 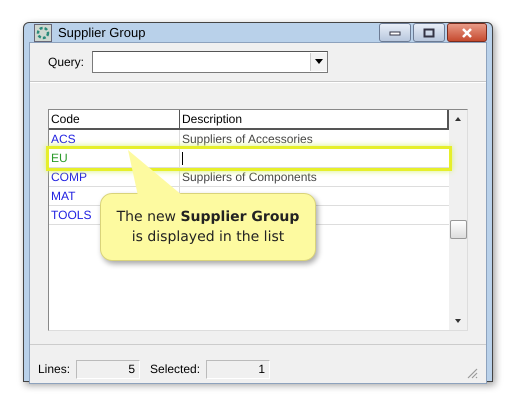 What do you see at coordinates (238, 369) in the screenshot?
I see `selected-count: 1` at bounding box center [238, 369].